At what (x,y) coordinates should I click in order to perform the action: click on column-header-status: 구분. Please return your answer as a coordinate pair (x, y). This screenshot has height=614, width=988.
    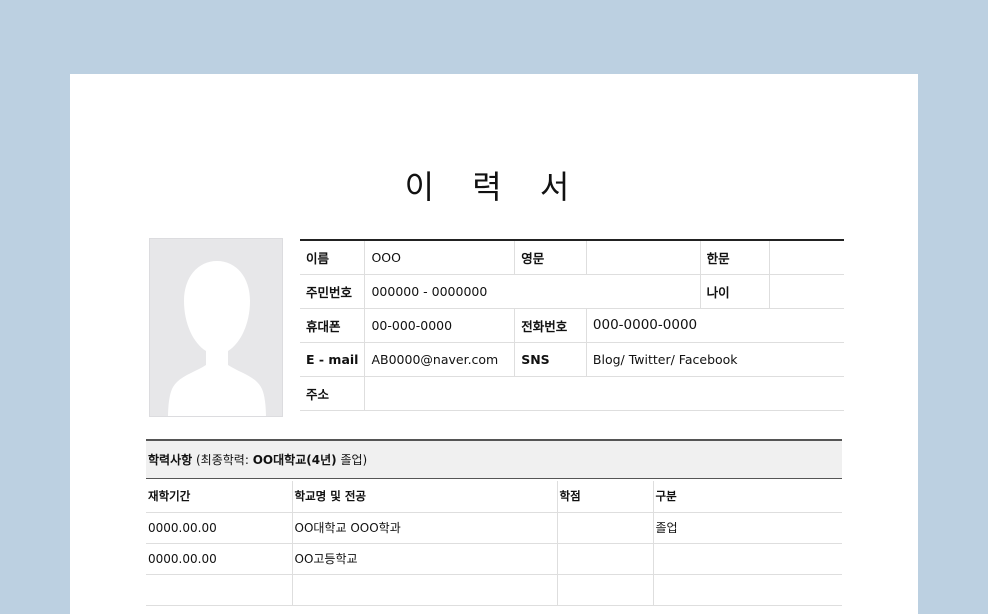
    Looking at the image, I should click on (747, 497).